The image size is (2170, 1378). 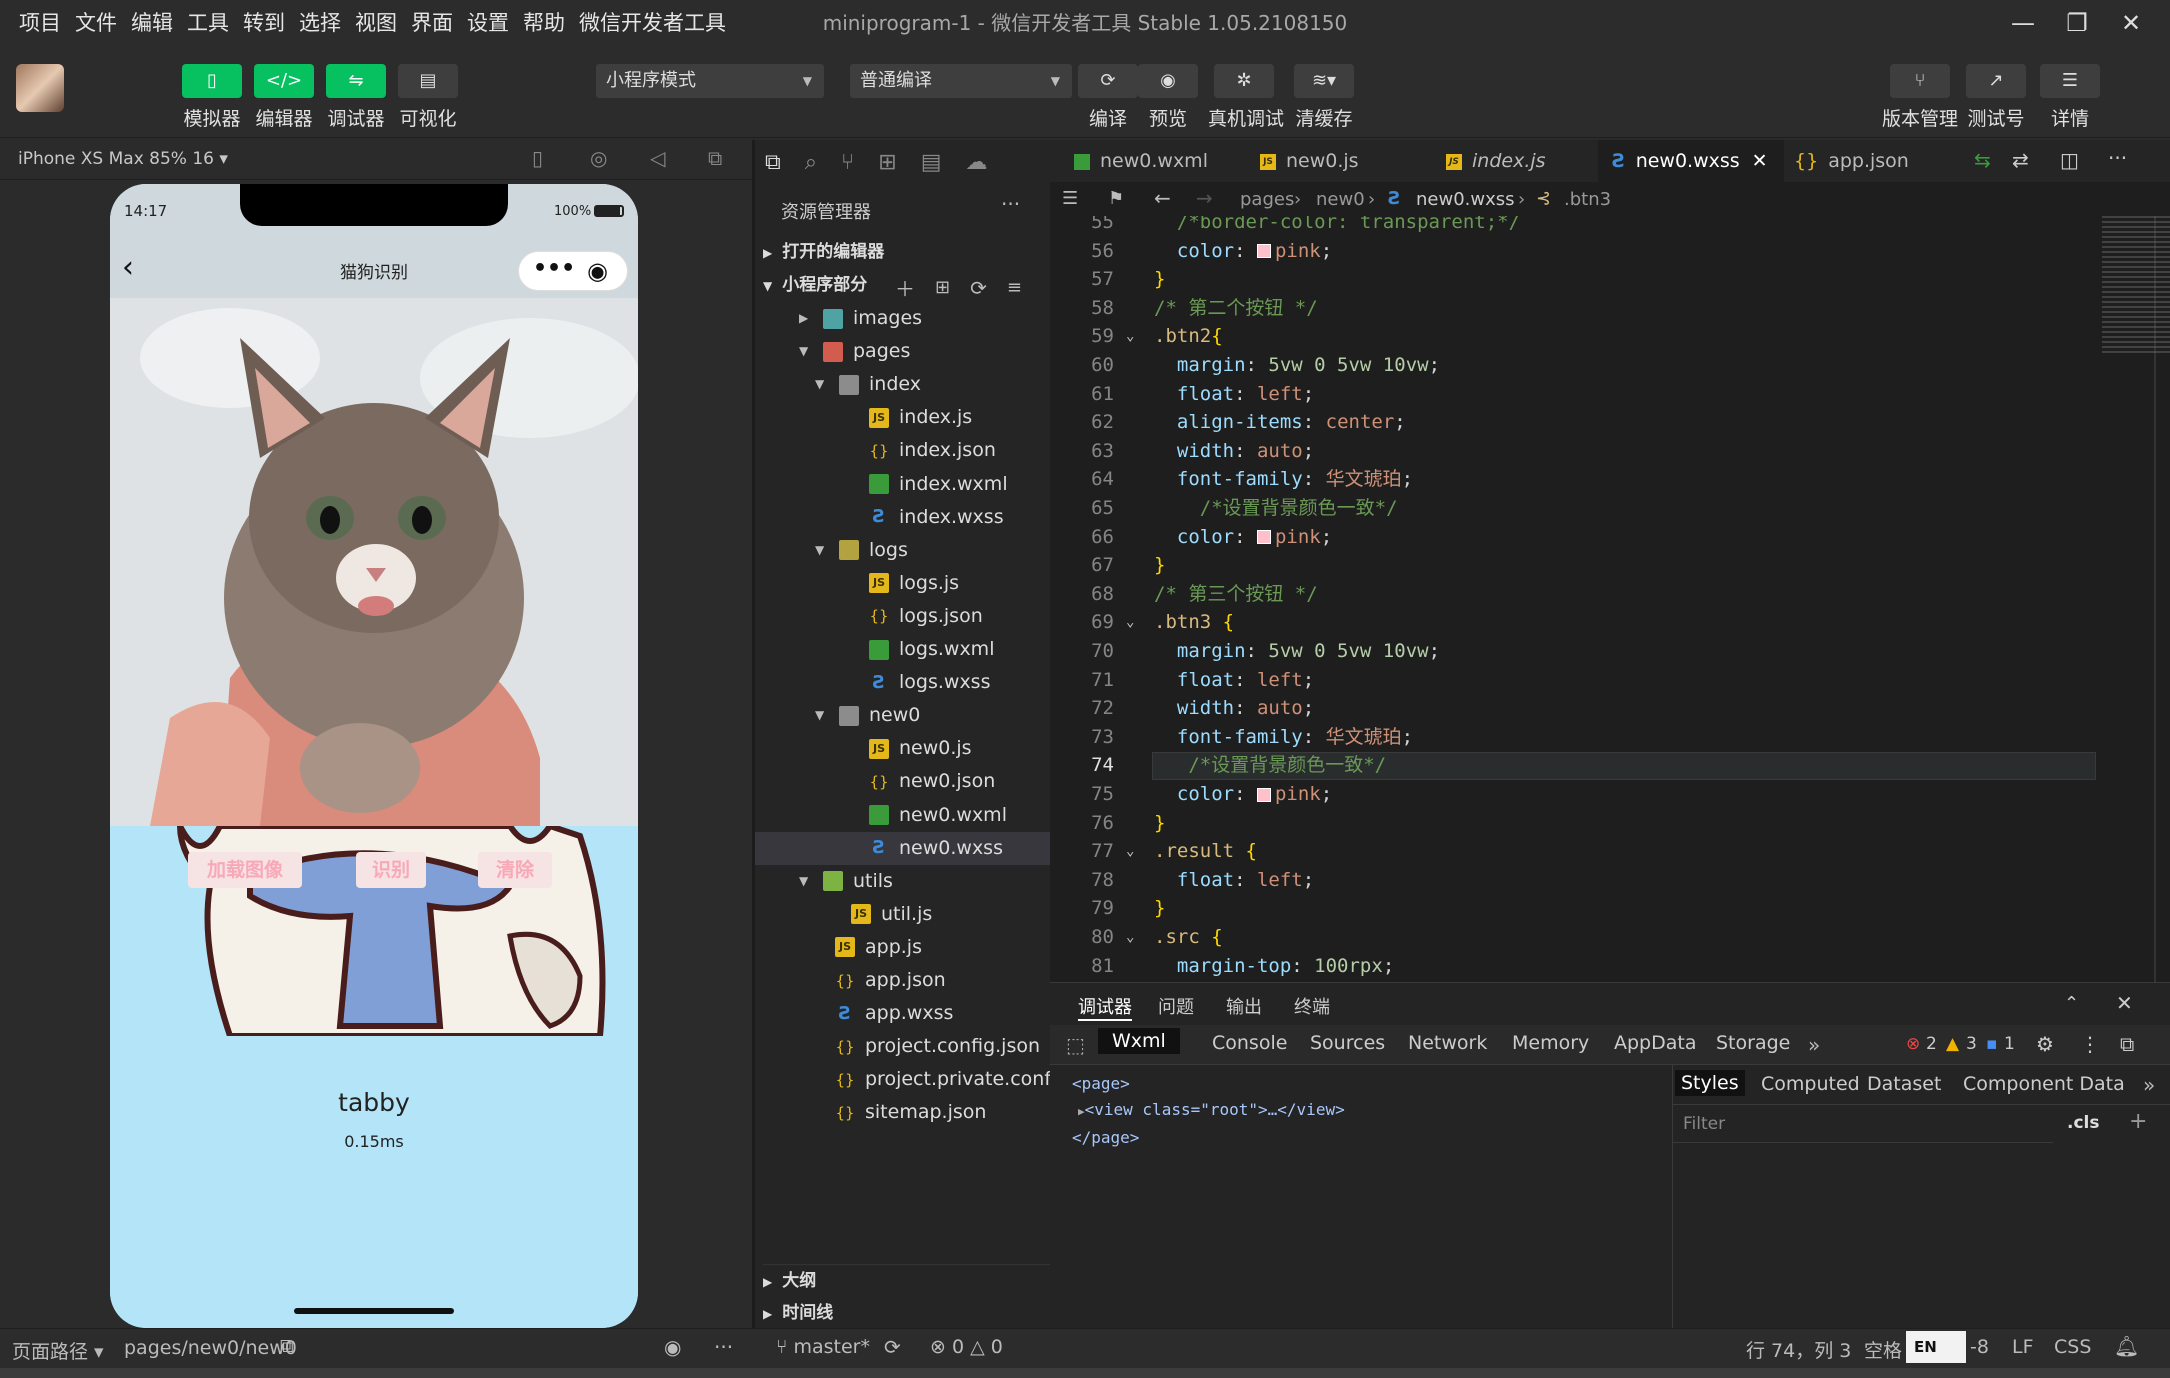 What do you see at coordinates (2138, 1121) in the screenshot?
I see `plus-icon: +` at bounding box center [2138, 1121].